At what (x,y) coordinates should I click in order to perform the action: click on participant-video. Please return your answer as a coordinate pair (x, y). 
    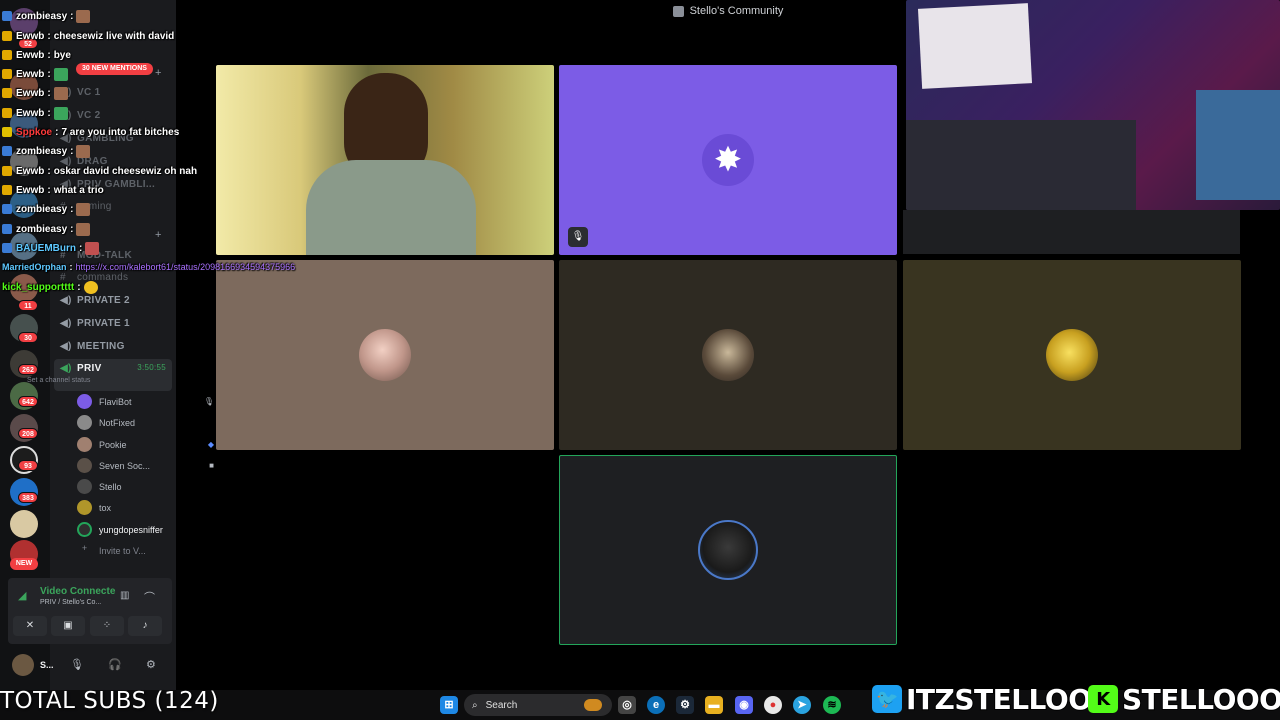
    Looking at the image, I should click on (391, 207).